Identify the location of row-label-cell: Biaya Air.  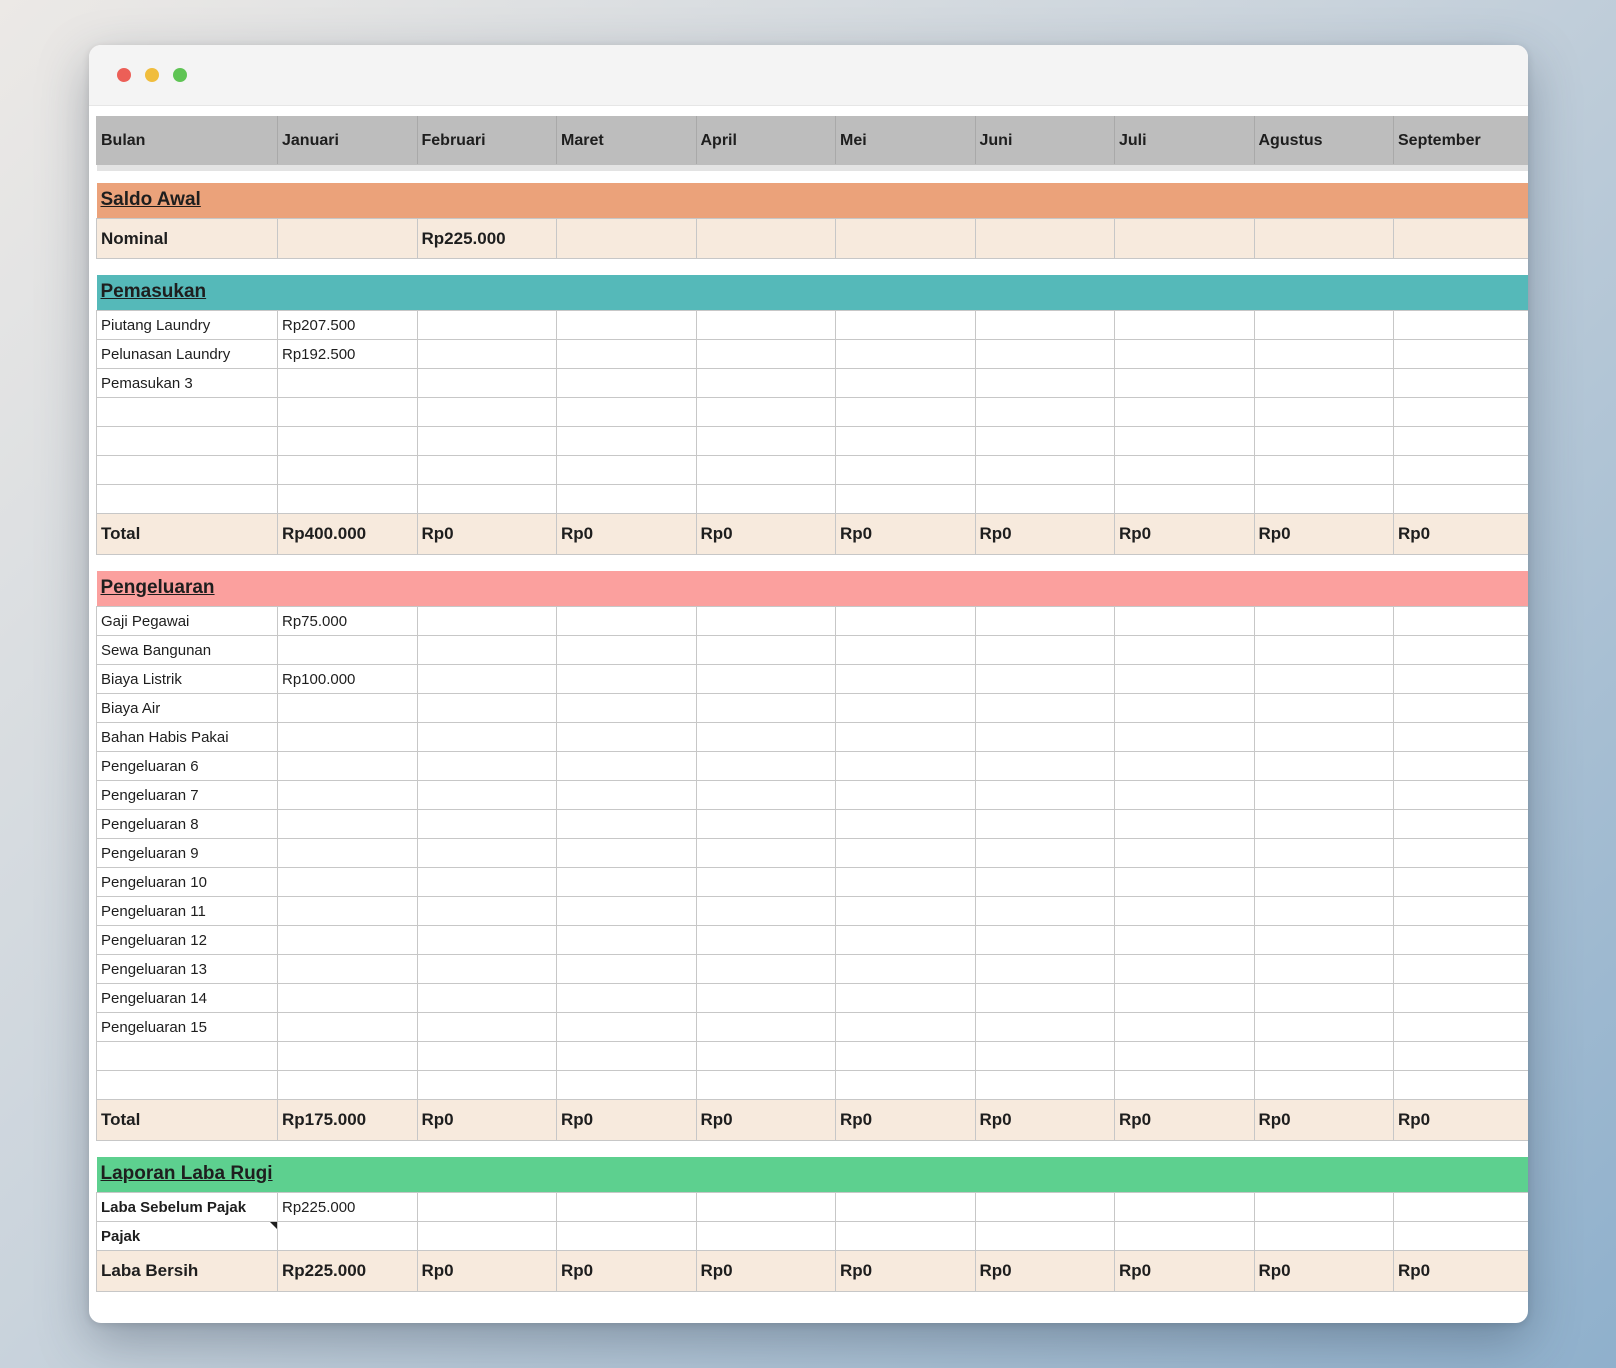
(187, 708).